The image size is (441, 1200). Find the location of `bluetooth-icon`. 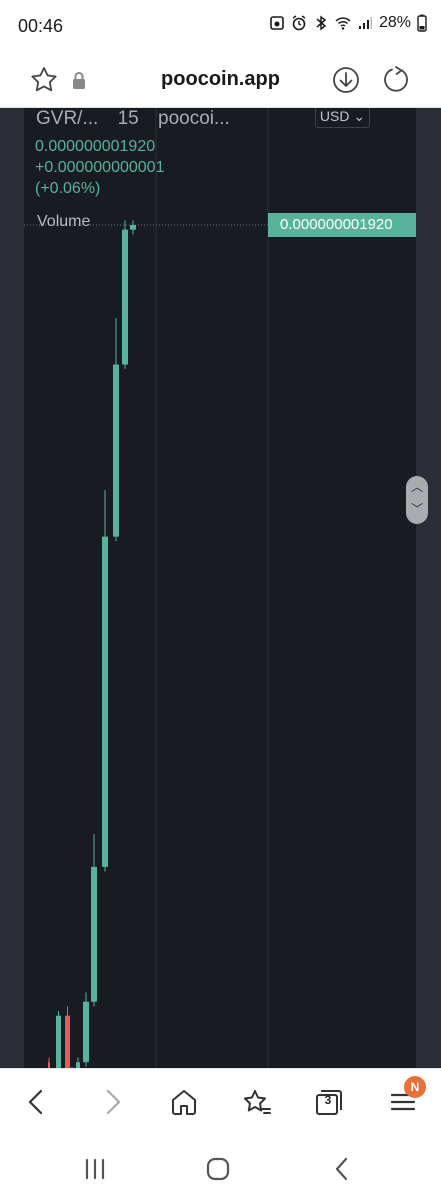

bluetooth-icon is located at coordinates (321, 23).